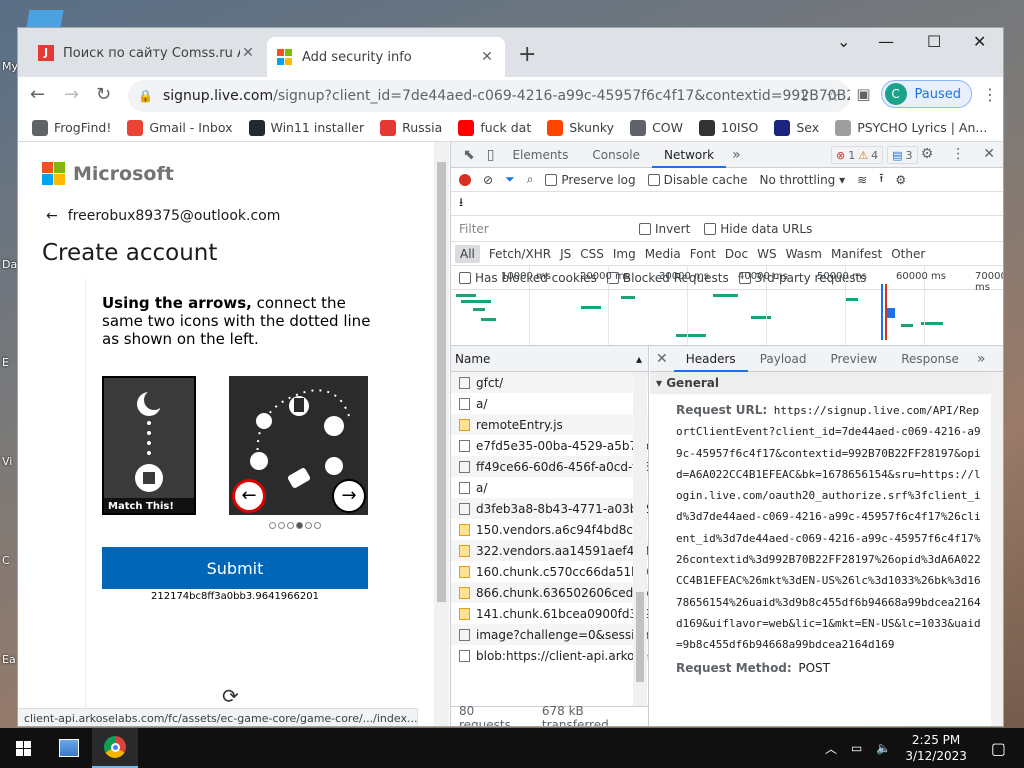  What do you see at coordinates (656, 127) in the screenshot?
I see `bookmark-item: COW` at bounding box center [656, 127].